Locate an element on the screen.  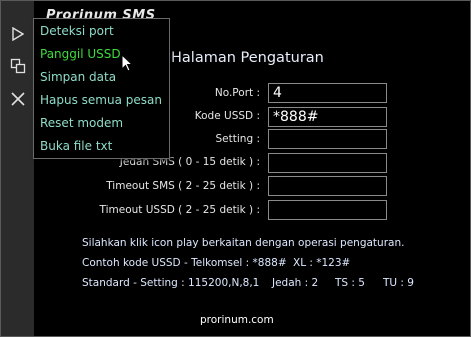
page-title: Halaman Pengaturan is located at coordinates (247, 58).